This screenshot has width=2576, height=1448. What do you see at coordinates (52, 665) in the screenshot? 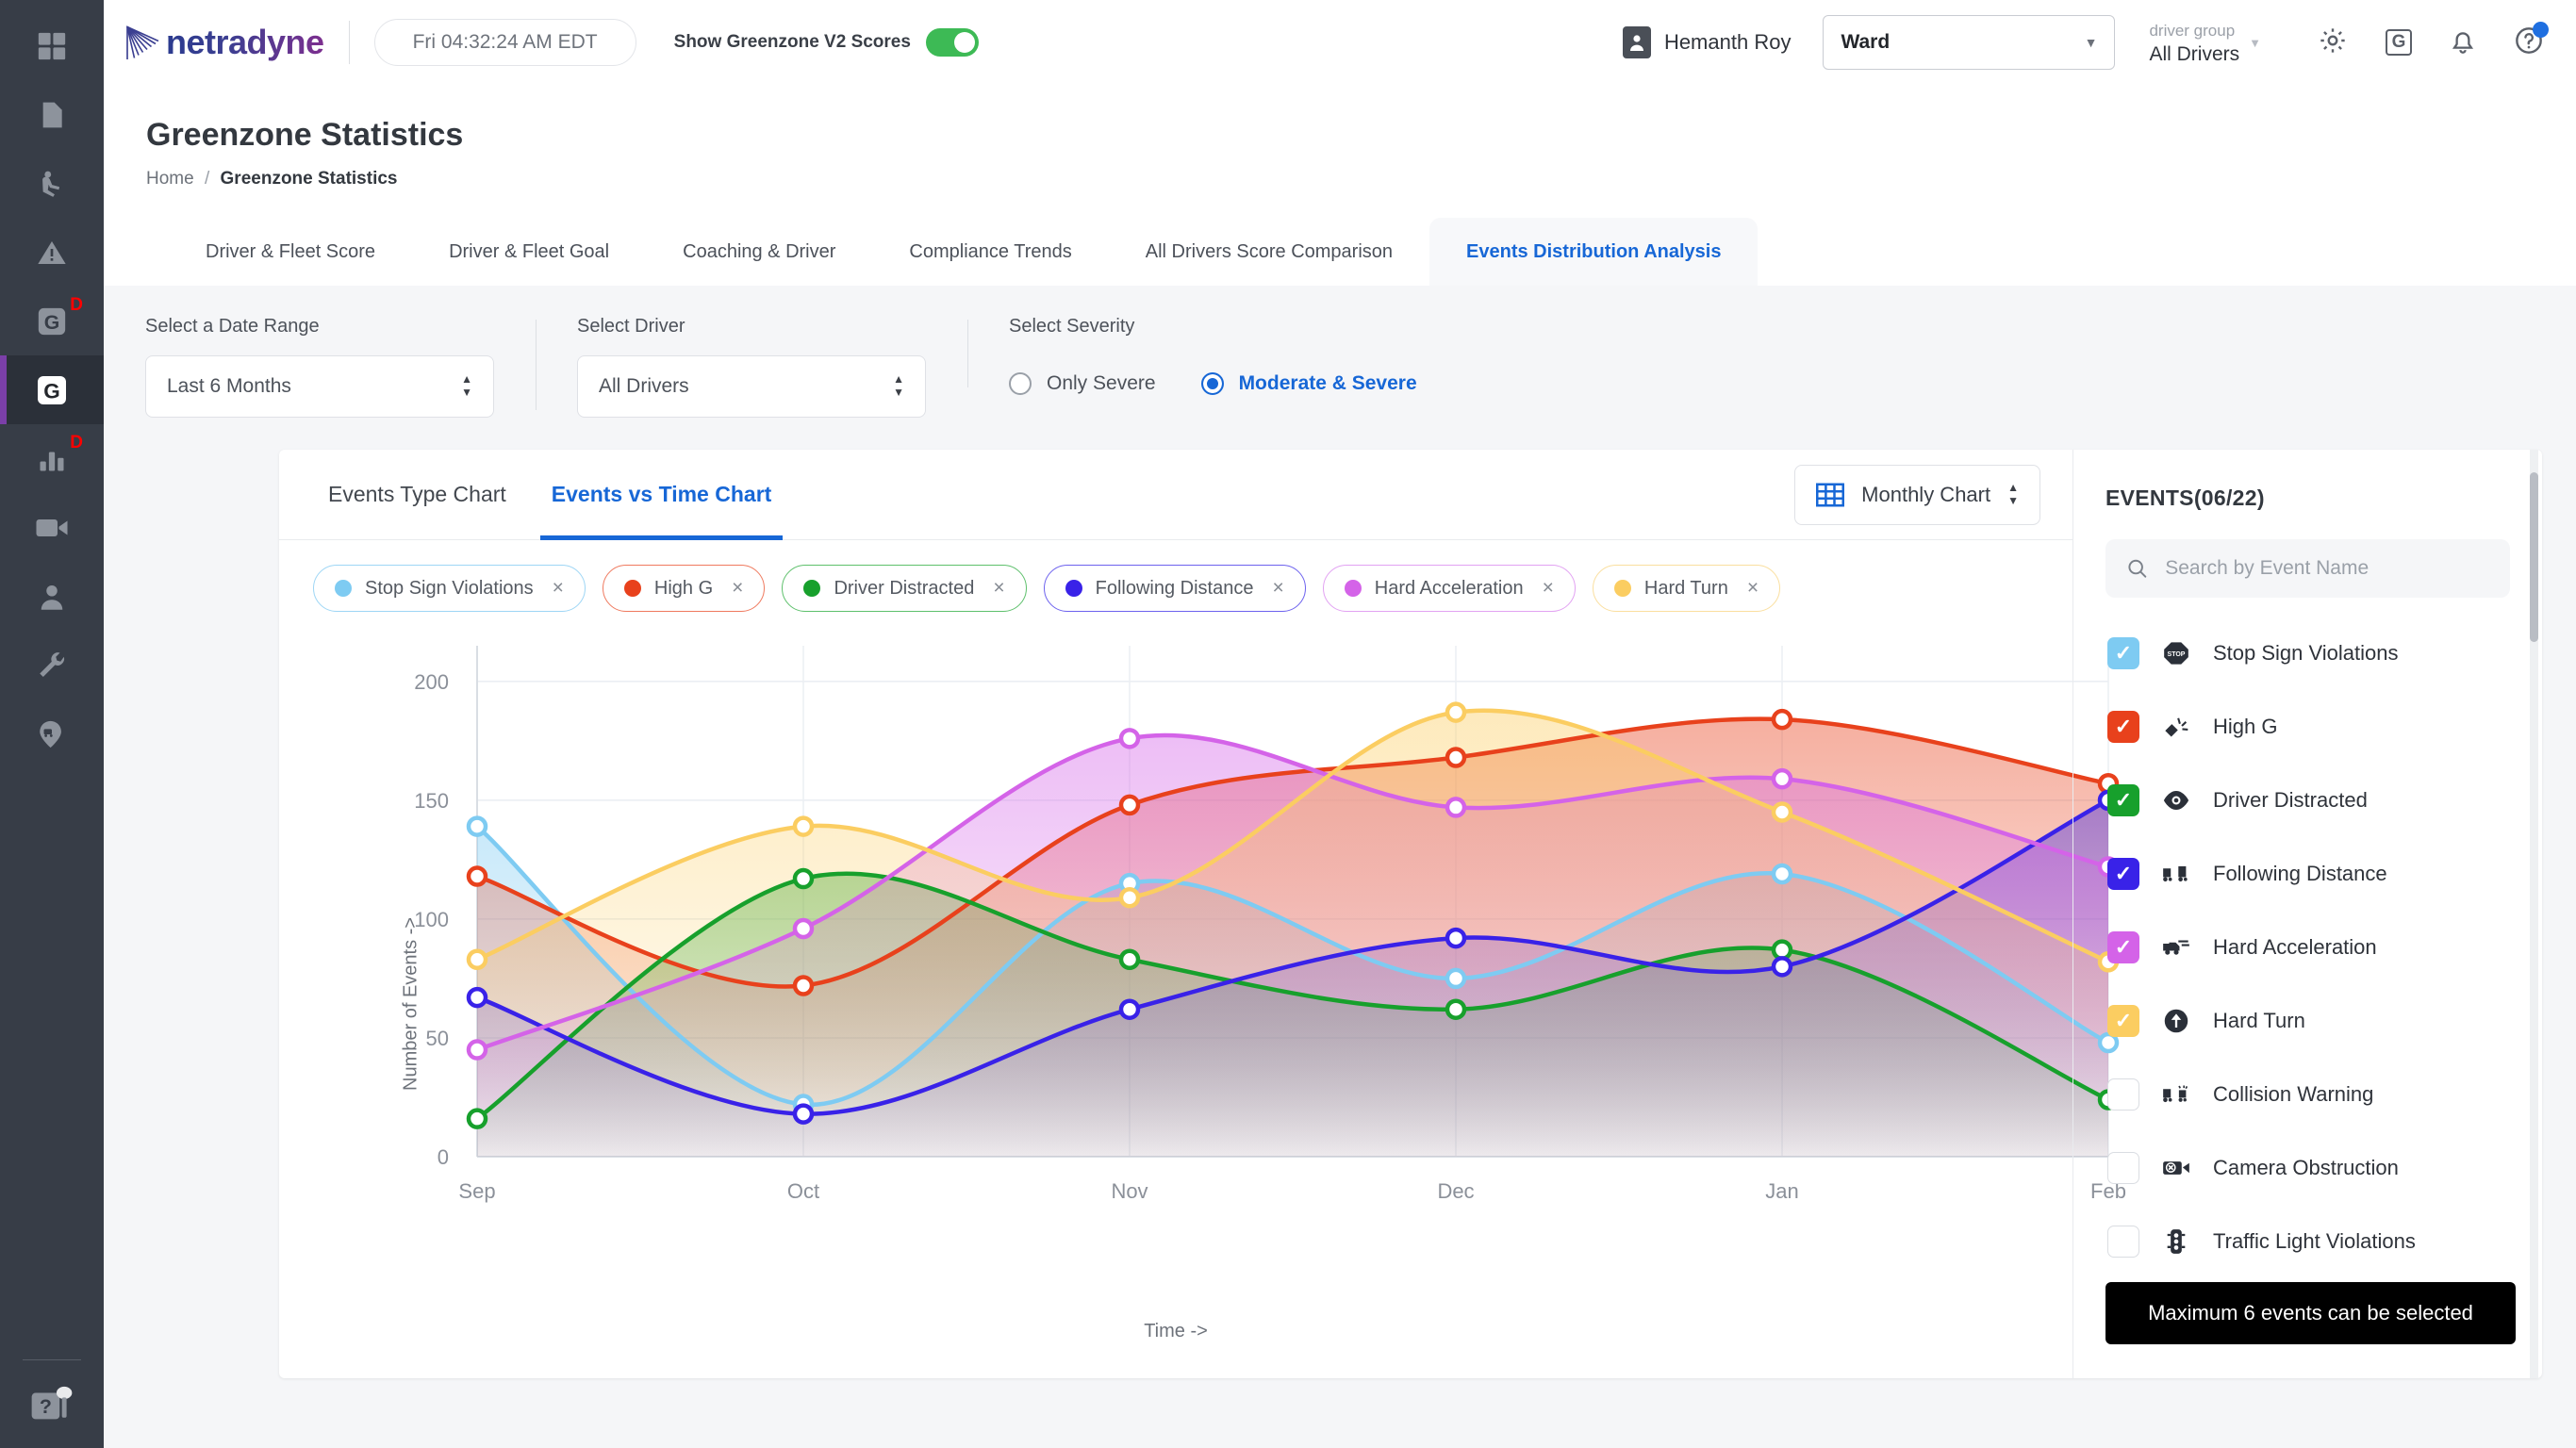
I see `sidebar-item-maintenance` at bounding box center [52, 665].